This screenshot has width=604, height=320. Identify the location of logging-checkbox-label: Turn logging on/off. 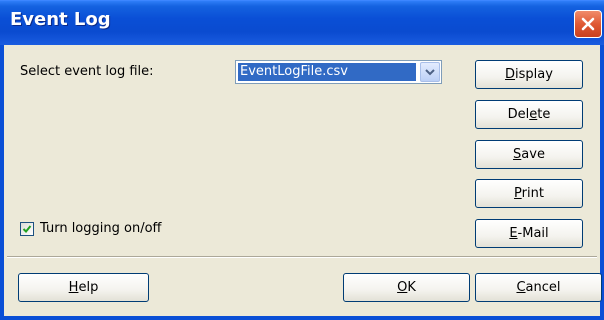
(101, 228).